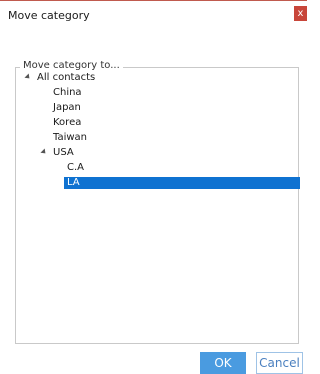 The width and height of the screenshot is (320, 374). Describe the element at coordinates (223, 363) in the screenshot. I see `ok-button: OK` at that location.